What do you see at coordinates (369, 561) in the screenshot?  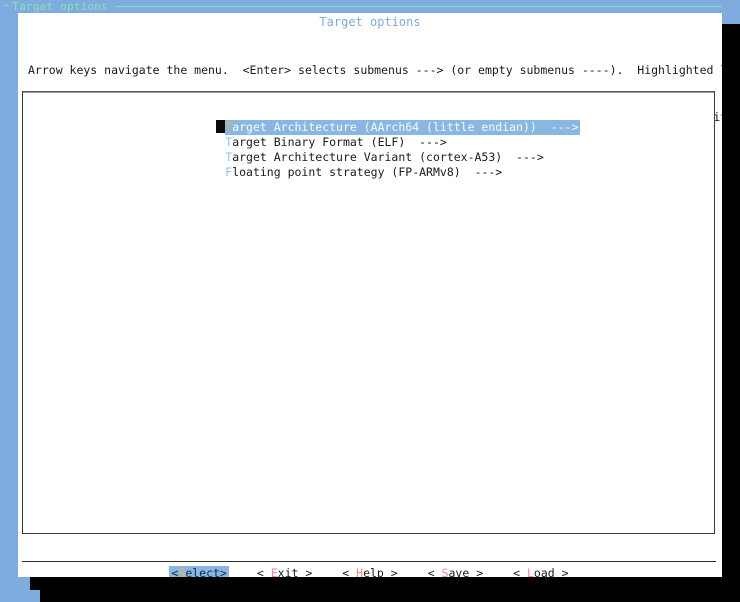 I see `button-bar-separator` at bounding box center [369, 561].